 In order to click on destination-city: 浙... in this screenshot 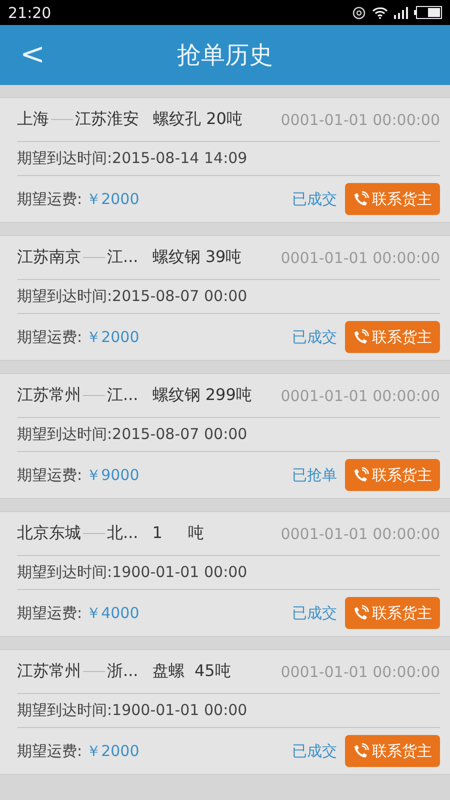, I will do `click(122, 671)`.